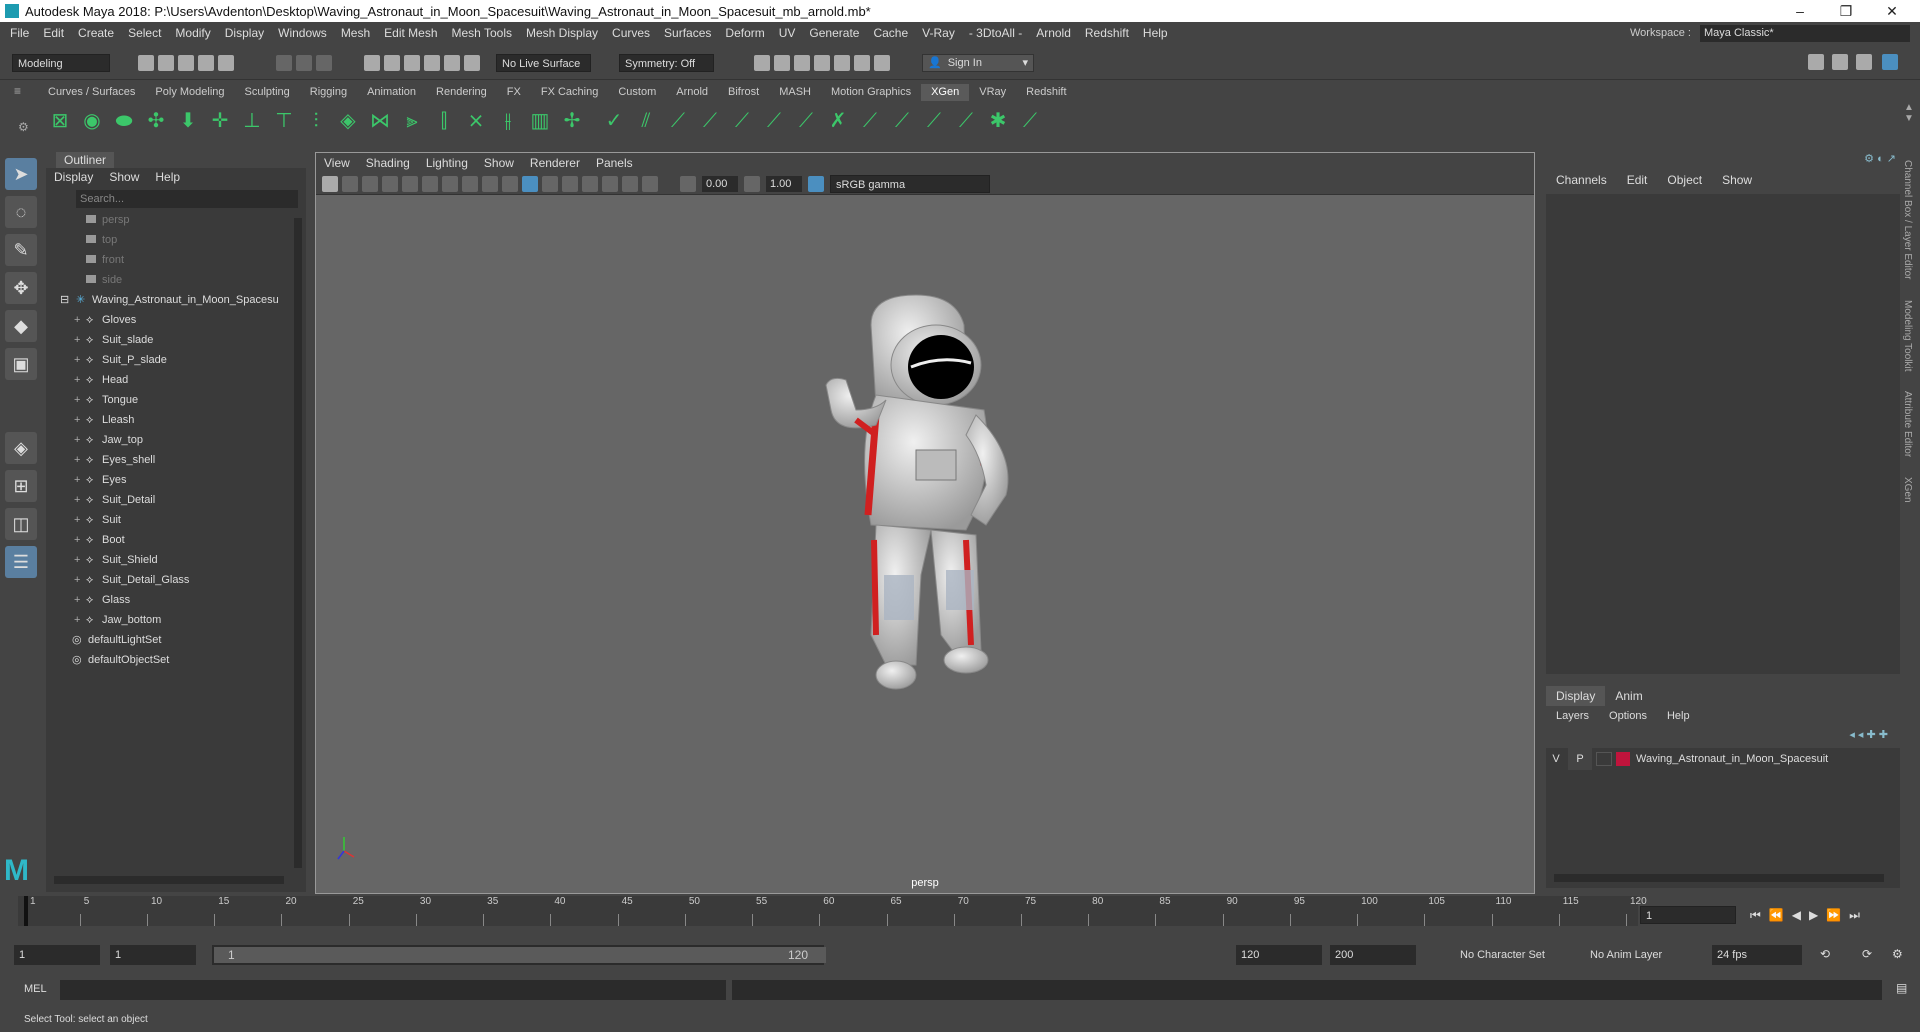 This screenshot has width=1920, height=1032. Describe the element at coordinates (1628, 696) in the screenshot. I see `layer-tab-anim: Anim` at that location.